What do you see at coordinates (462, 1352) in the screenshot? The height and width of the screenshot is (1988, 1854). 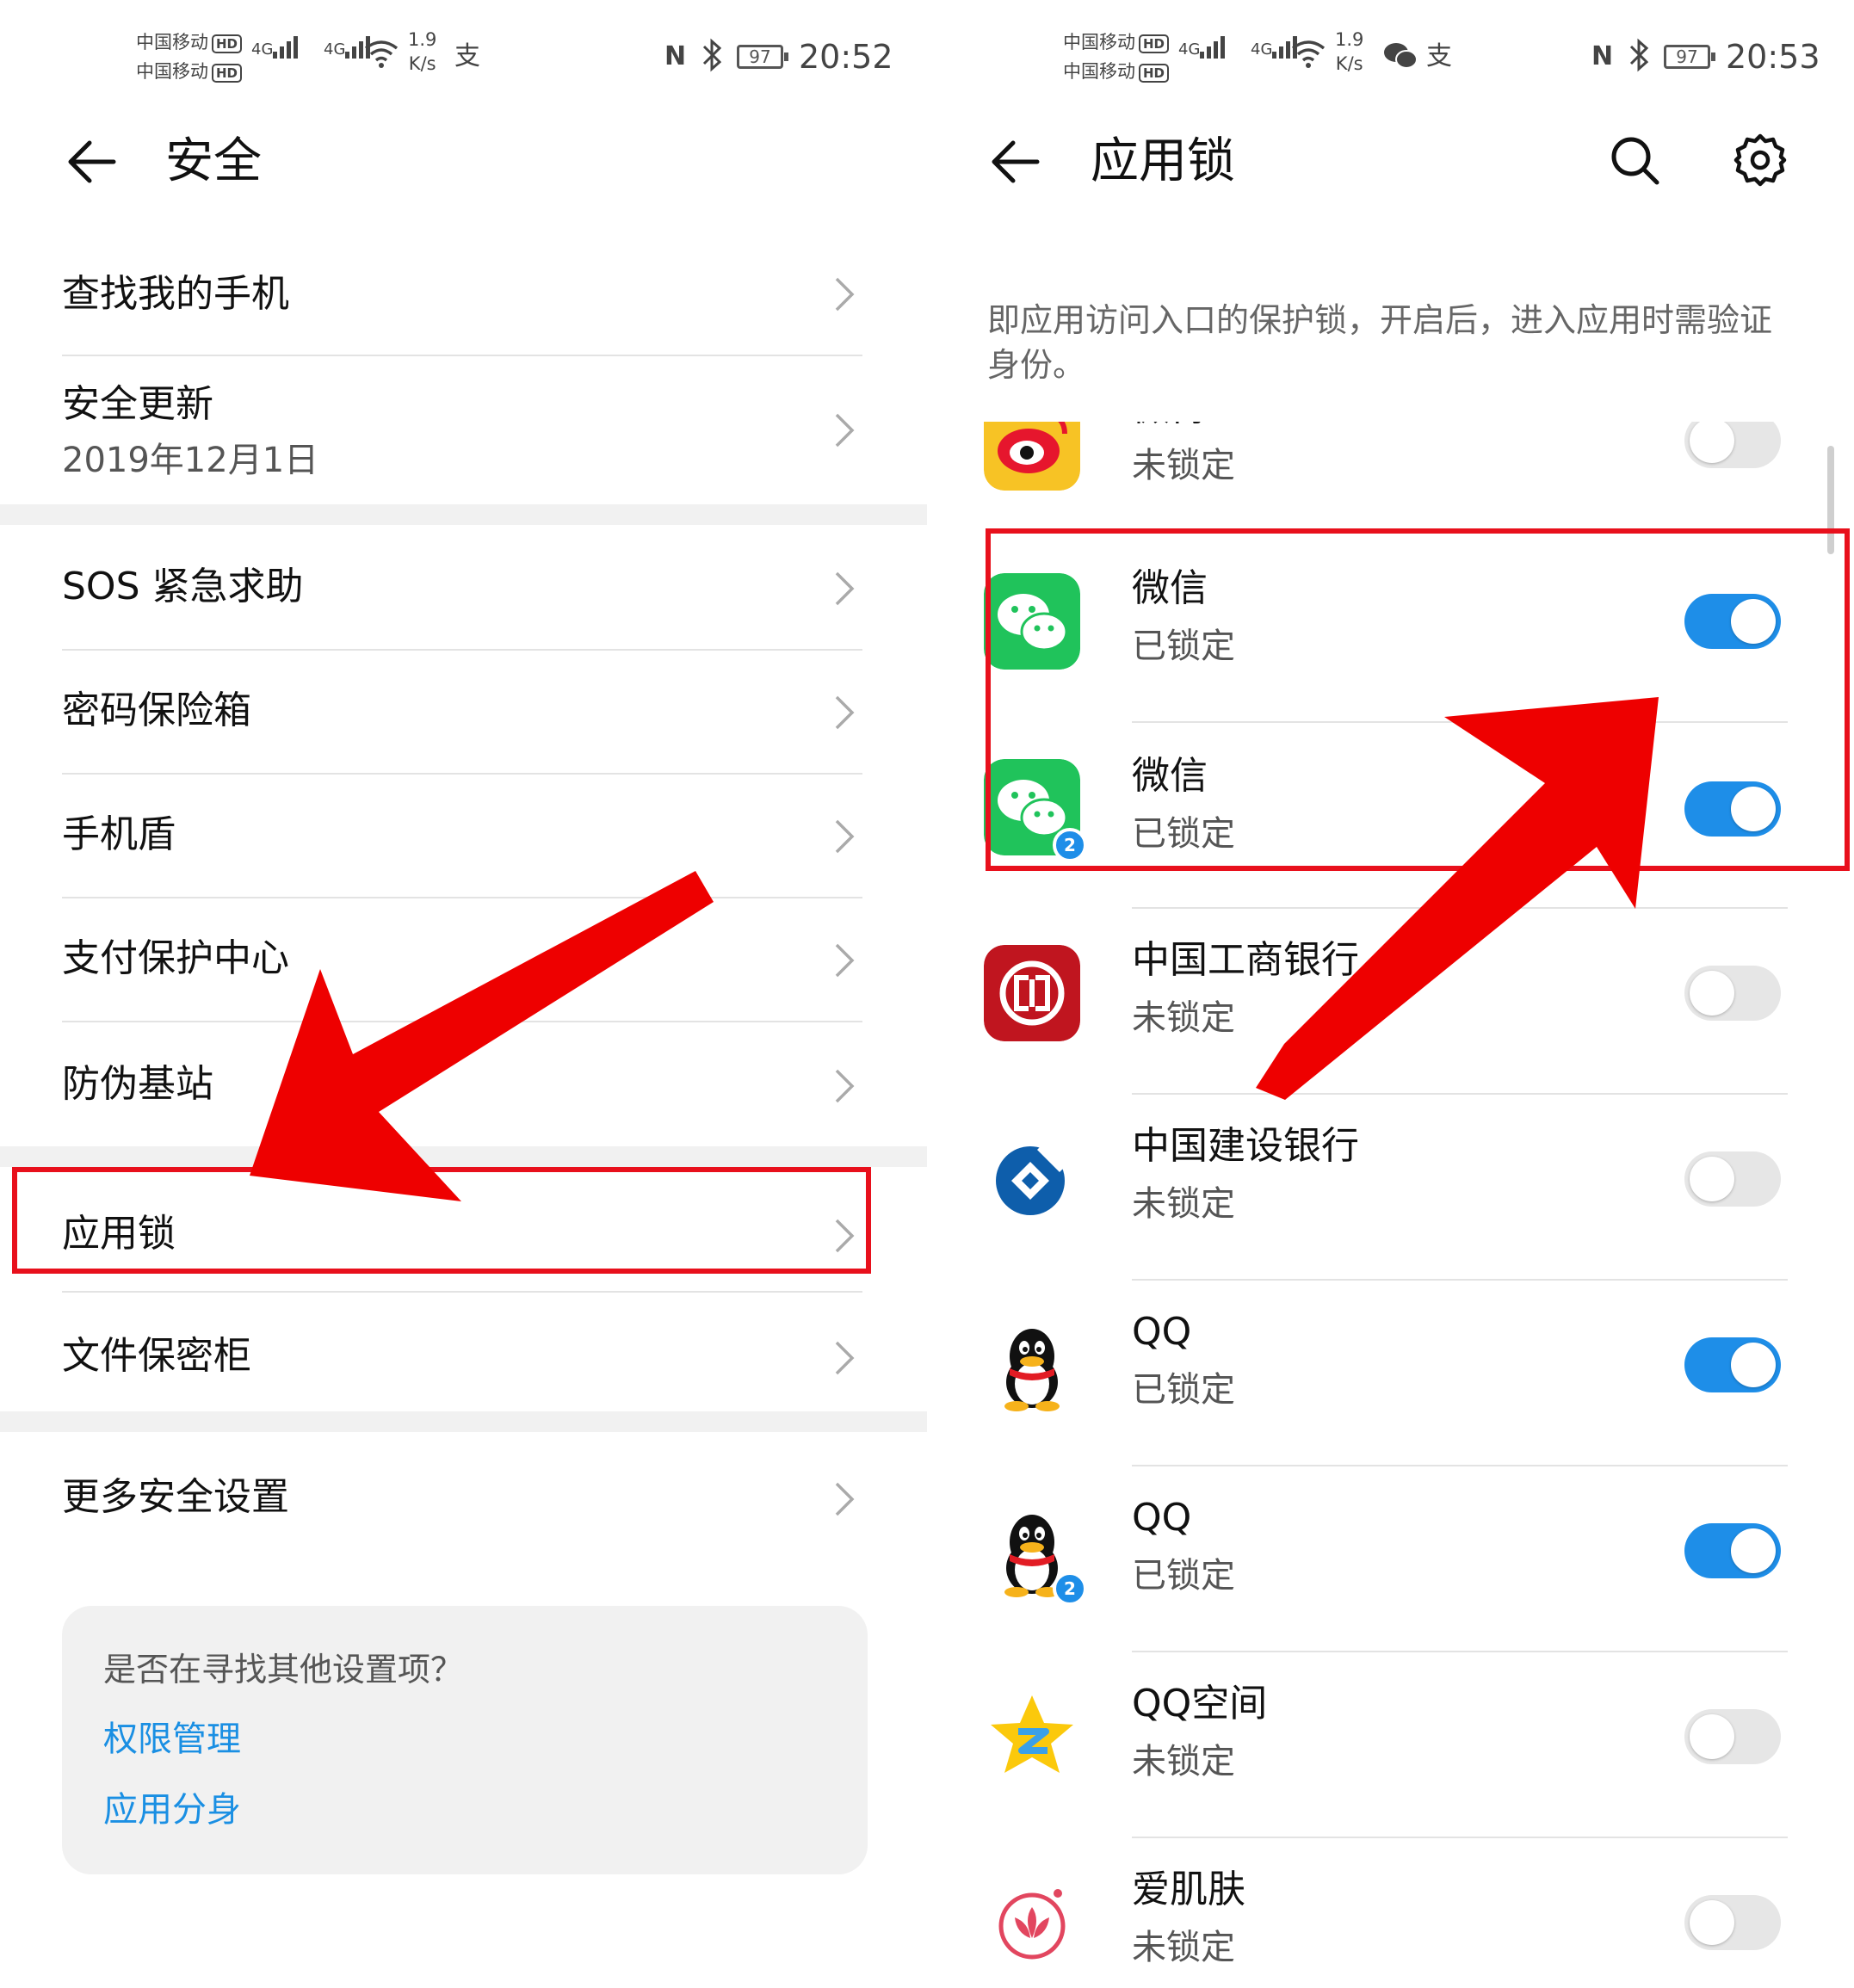 I see `menu-item-file-safe: 文件保密柜` at bounding box center [462, 1352].